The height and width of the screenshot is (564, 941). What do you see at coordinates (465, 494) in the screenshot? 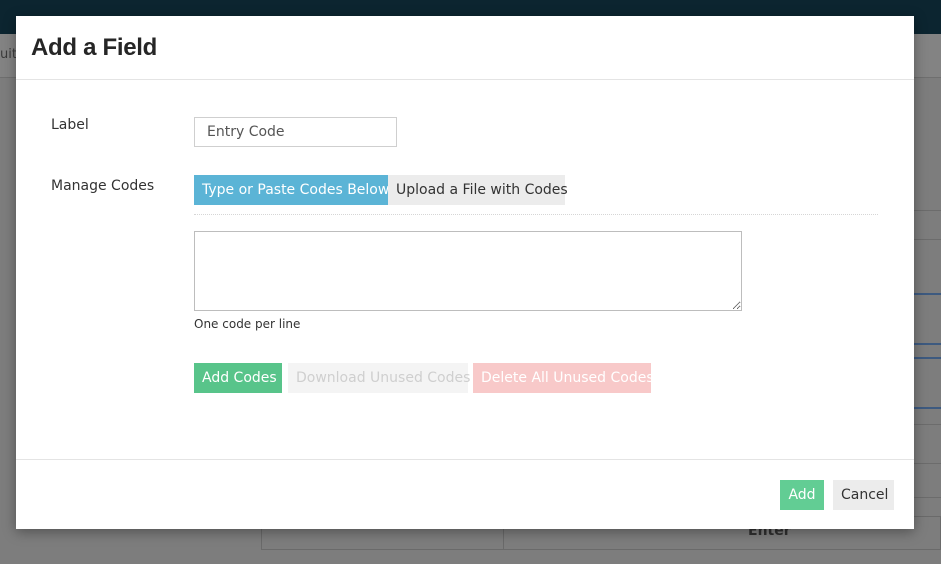
I see `modal-footer: Add Cancel` at bounding box center [465, 494].